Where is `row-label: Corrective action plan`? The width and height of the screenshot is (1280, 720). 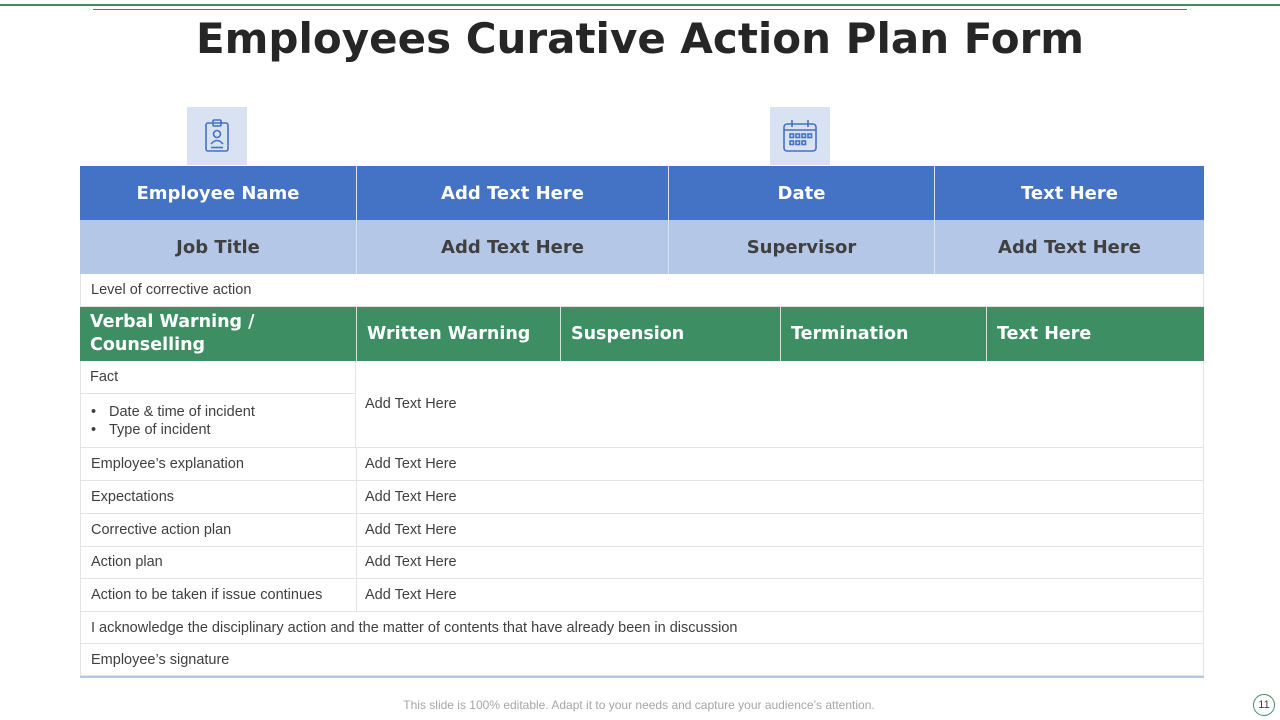
row-label: Corrective action plan is located at coordinates (219, 530).